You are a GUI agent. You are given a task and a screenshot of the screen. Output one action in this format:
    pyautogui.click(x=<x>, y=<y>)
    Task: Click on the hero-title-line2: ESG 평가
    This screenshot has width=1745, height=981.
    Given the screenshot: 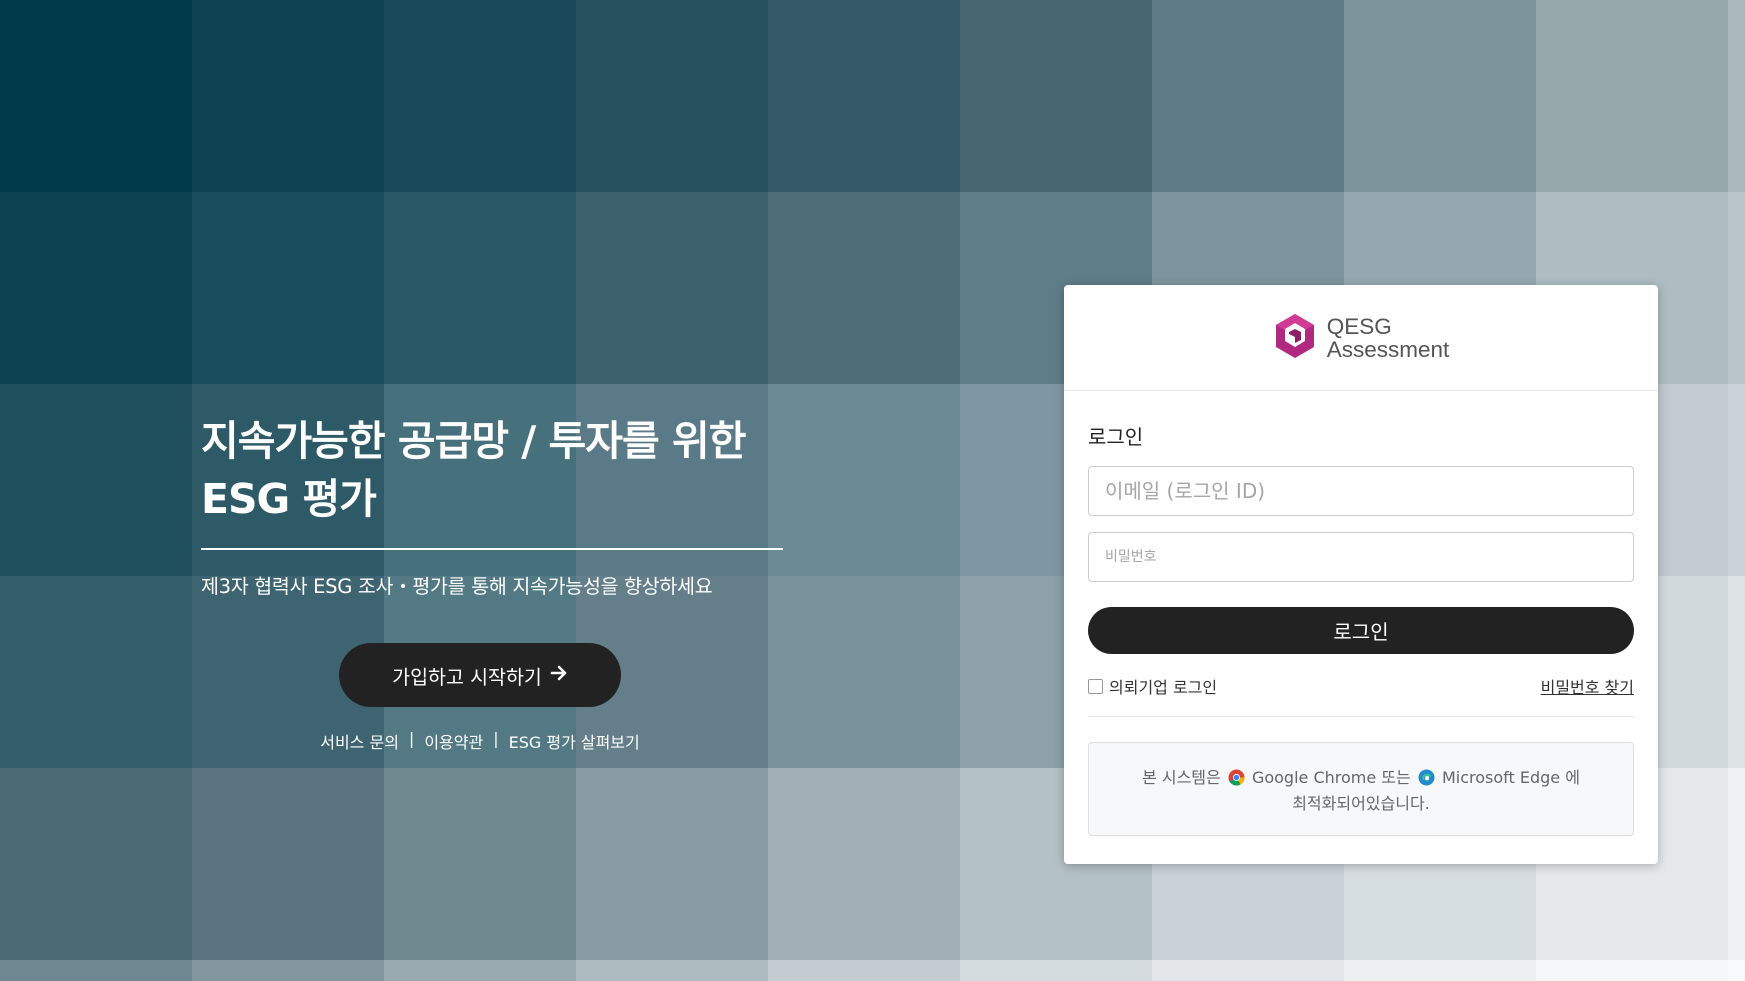 What is the action you would take?
    pyautogui.click(x=289, y=499)
    